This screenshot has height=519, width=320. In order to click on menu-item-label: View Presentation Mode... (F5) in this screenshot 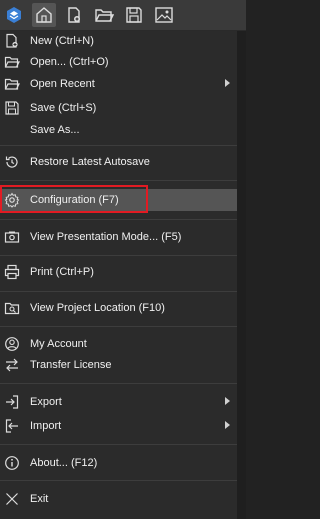, I will do `click(106, 237)`.